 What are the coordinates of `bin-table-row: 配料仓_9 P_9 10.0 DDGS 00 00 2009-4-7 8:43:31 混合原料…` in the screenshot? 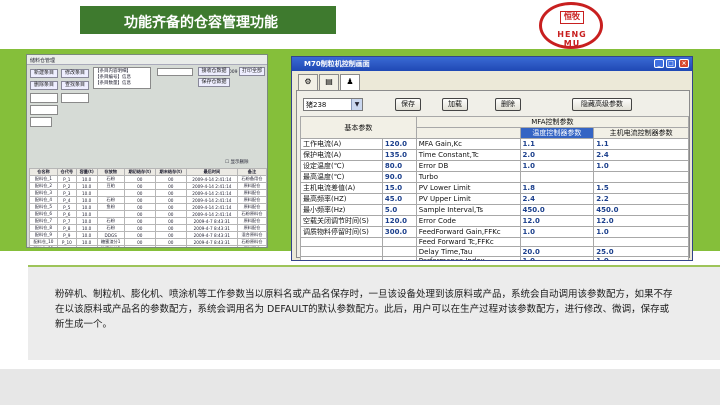 It's located at (148, 235).